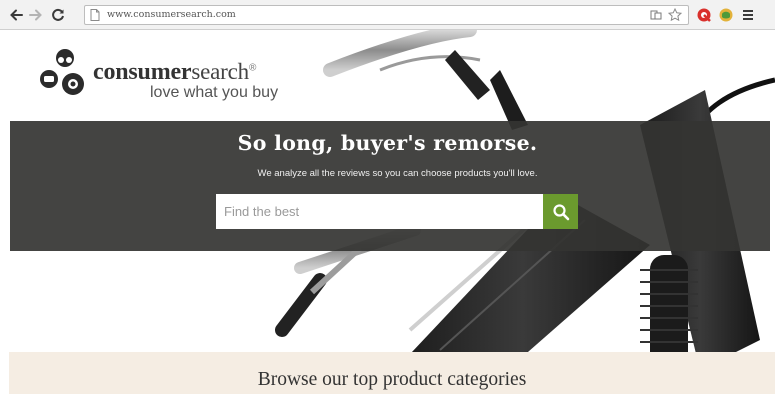 The image size is (775, 394). I want to click on extension-red-button, so click(704, 15).